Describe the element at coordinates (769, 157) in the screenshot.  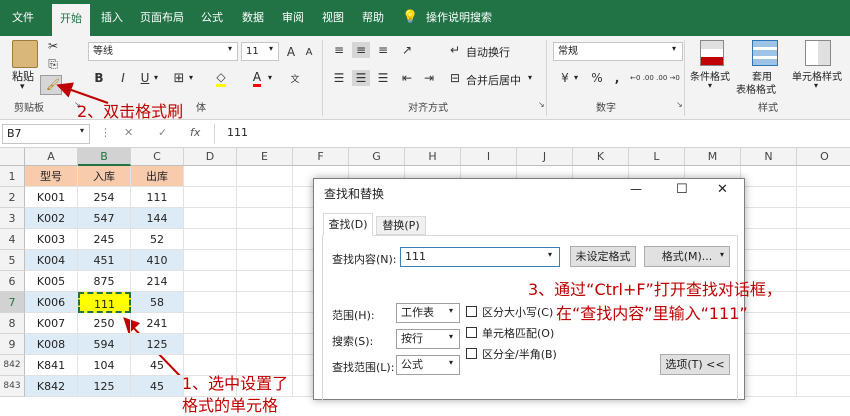
I see `column-header-n: N` at that location.